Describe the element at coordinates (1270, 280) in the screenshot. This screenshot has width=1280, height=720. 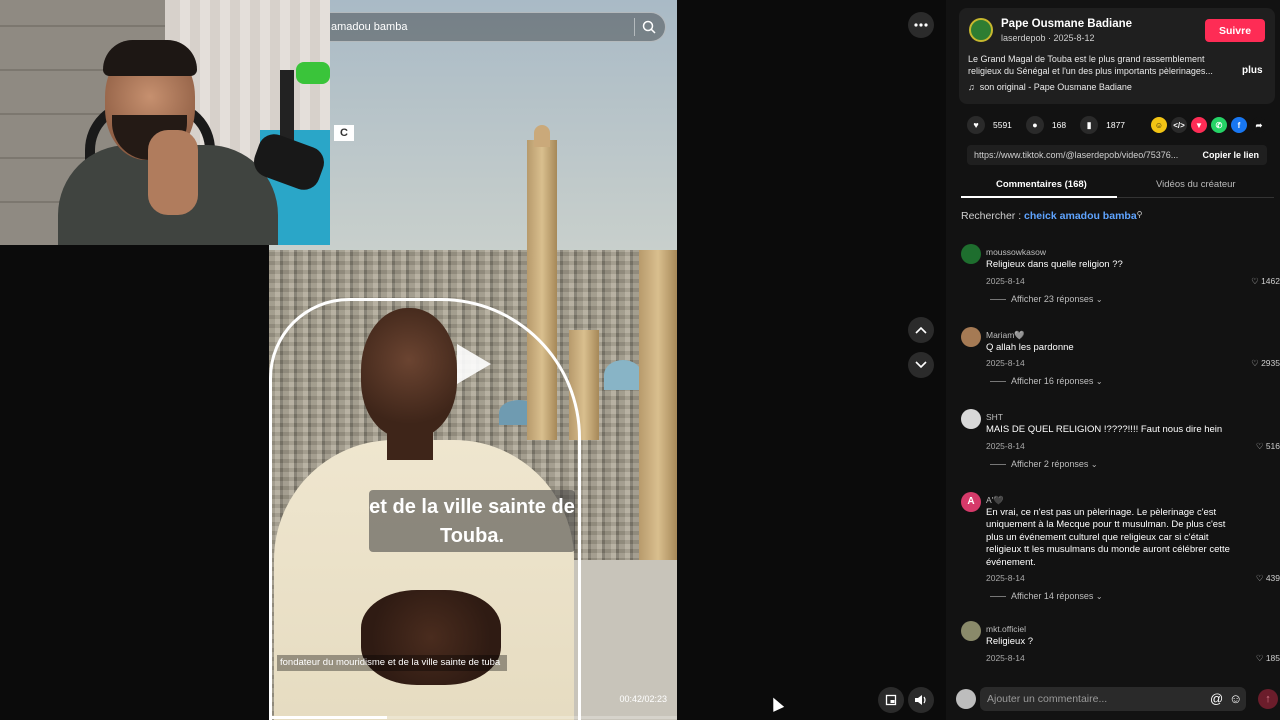
I see `comment-like-count: 1462` at that location.